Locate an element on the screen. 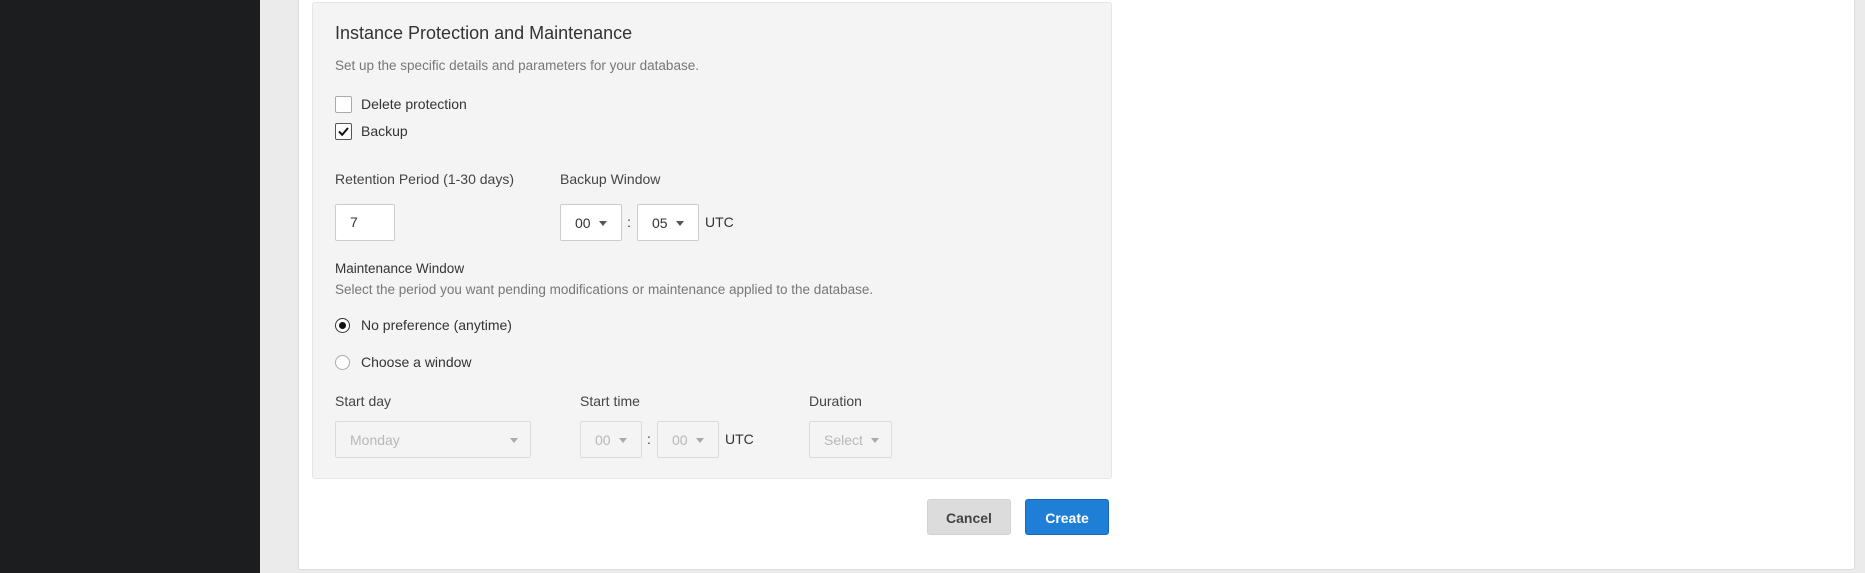  duration-select: Select is located at coordinates (850, 439).